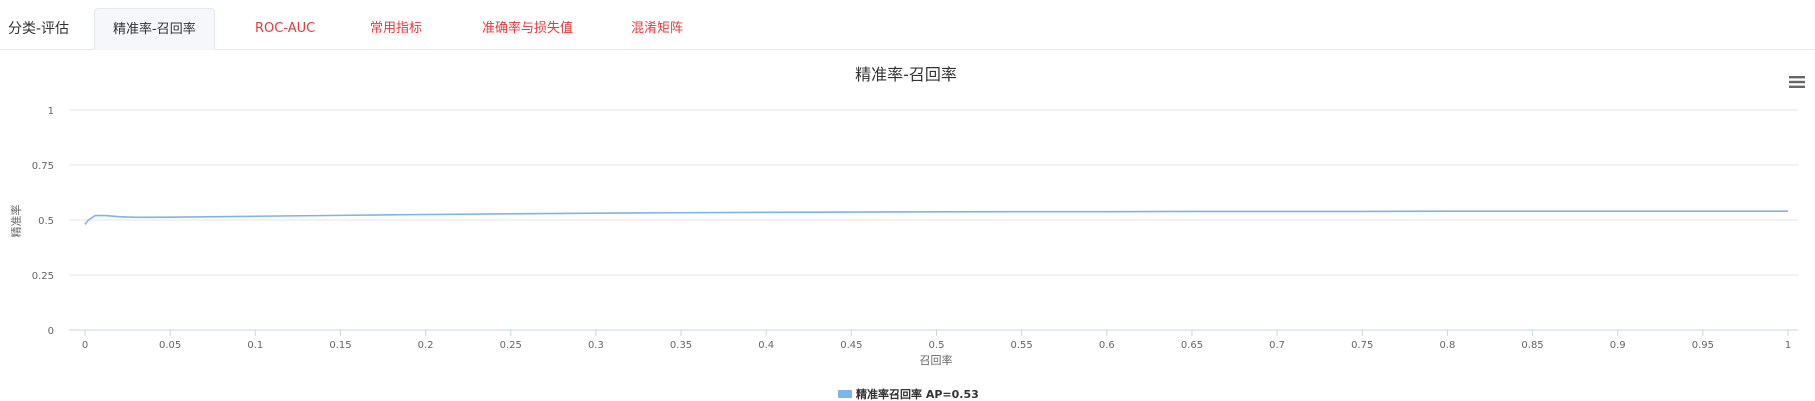 The height and width of the screenshot is (401, 1815). I want to click on tab-confusion-matrix: 混淆矩阵, so click(657, 25).